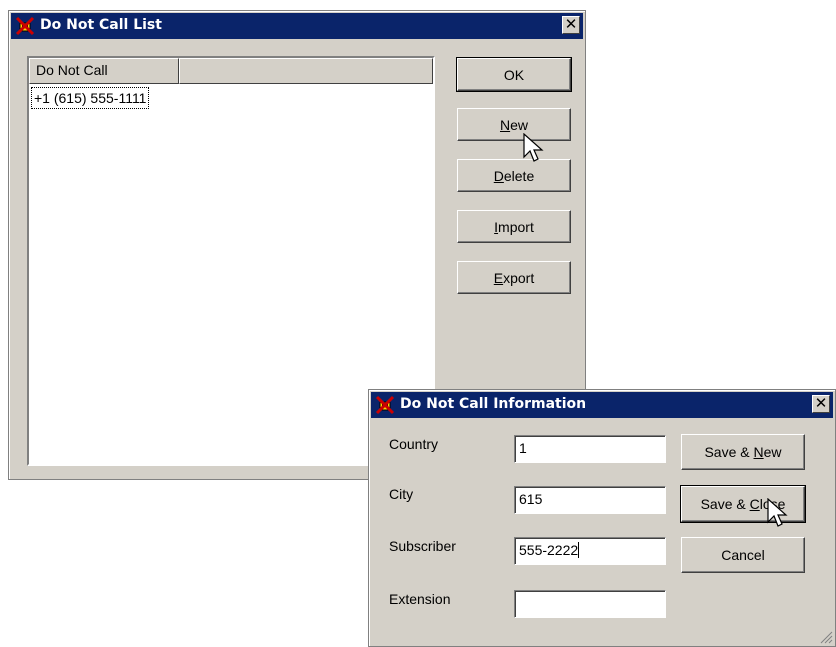  Describe the element at coordinates (493, 404) in the screenshot. I see `dialog-title: Do Not Call Information` at that location.